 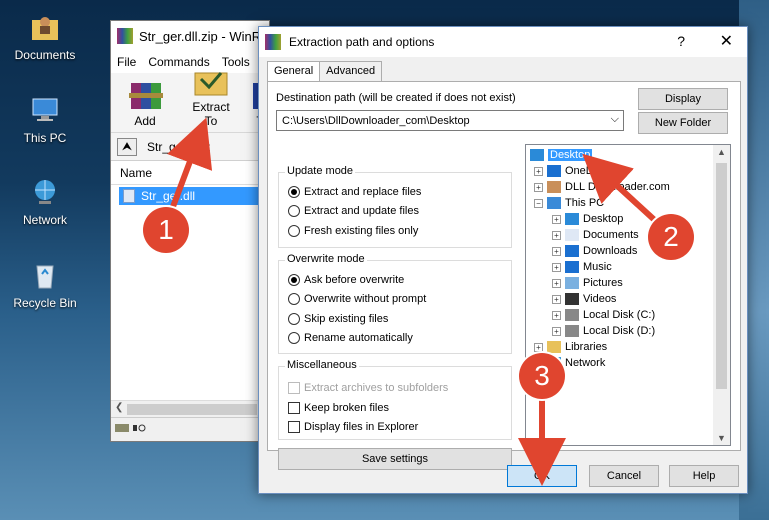 I want to click on tree-item: + OneDrive, so click(x=572, y=171).